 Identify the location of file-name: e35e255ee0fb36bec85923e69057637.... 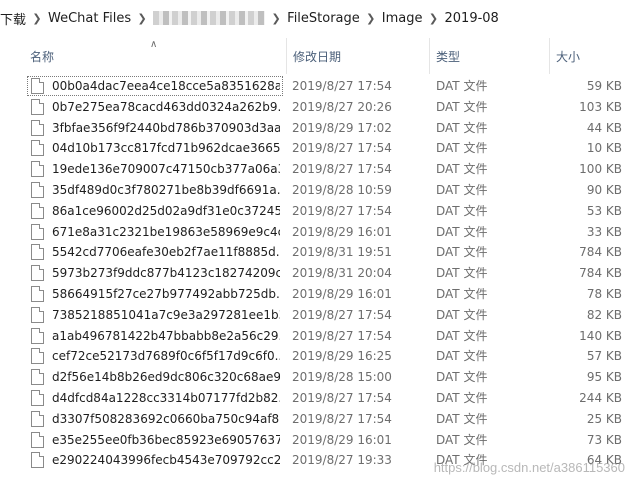
(166, 439).